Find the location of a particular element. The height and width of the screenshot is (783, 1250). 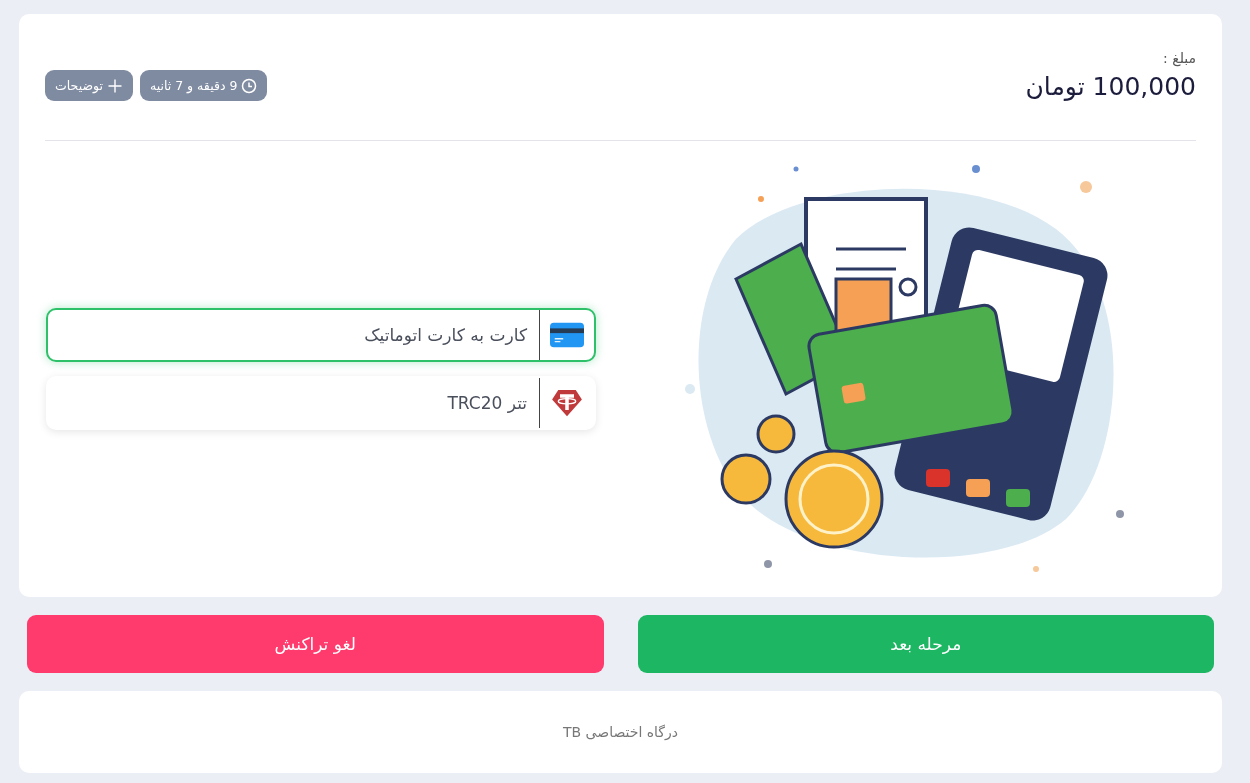

clock-icon is located at coordinates (249, 85).